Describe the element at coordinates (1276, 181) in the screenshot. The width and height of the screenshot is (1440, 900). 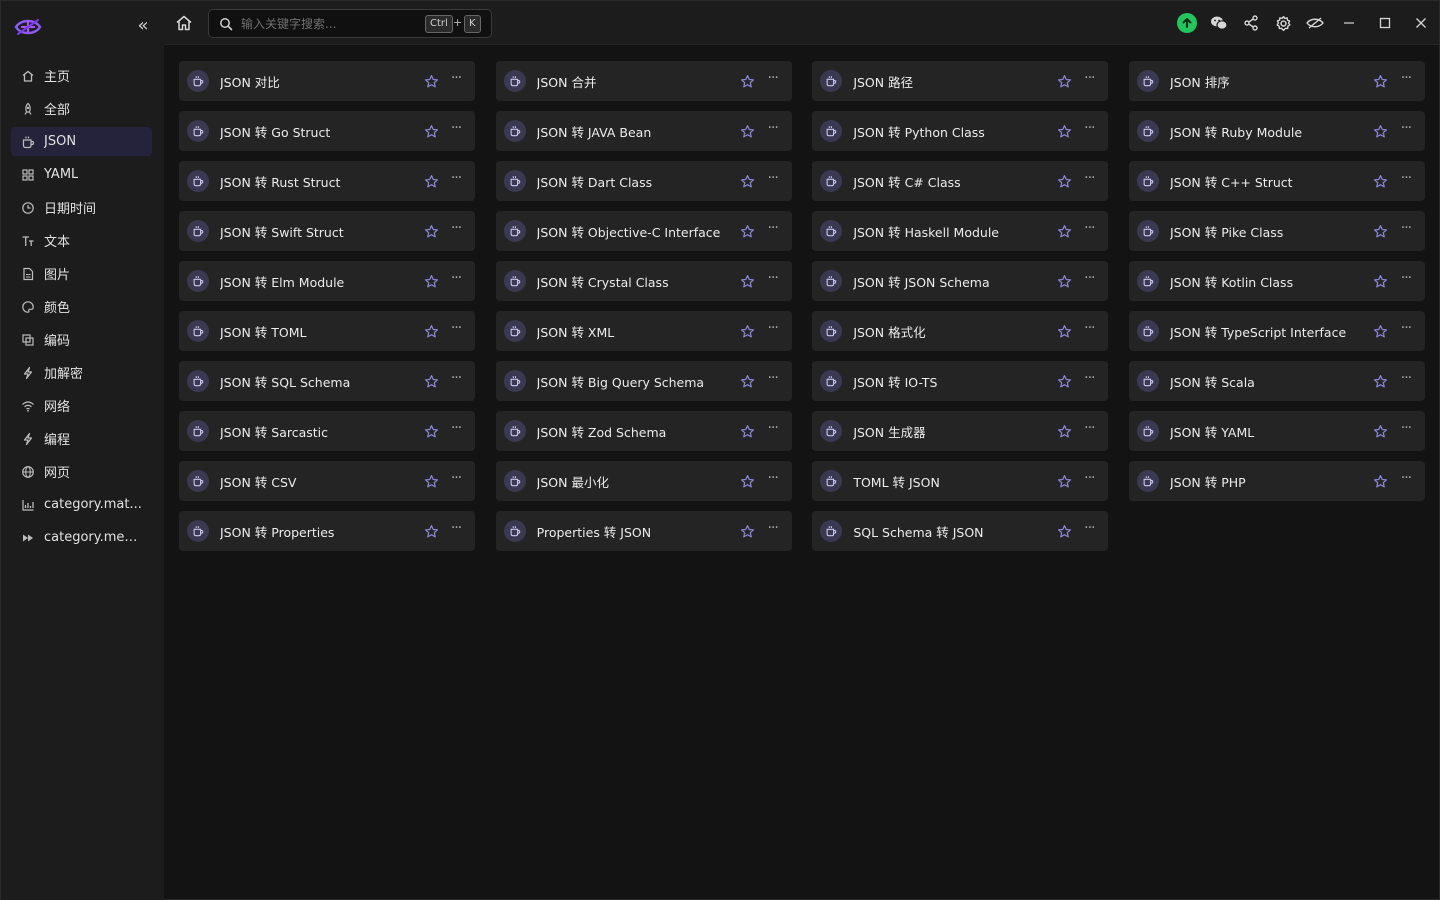
I see `tool-card: JSON 转 C++ Struct ···` at that location.